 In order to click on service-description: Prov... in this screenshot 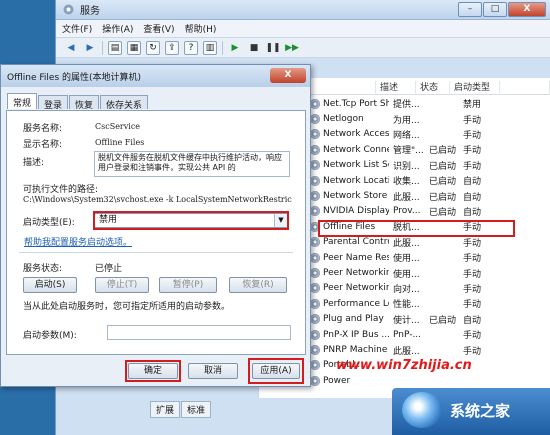, I will do `click(407, 211)`.